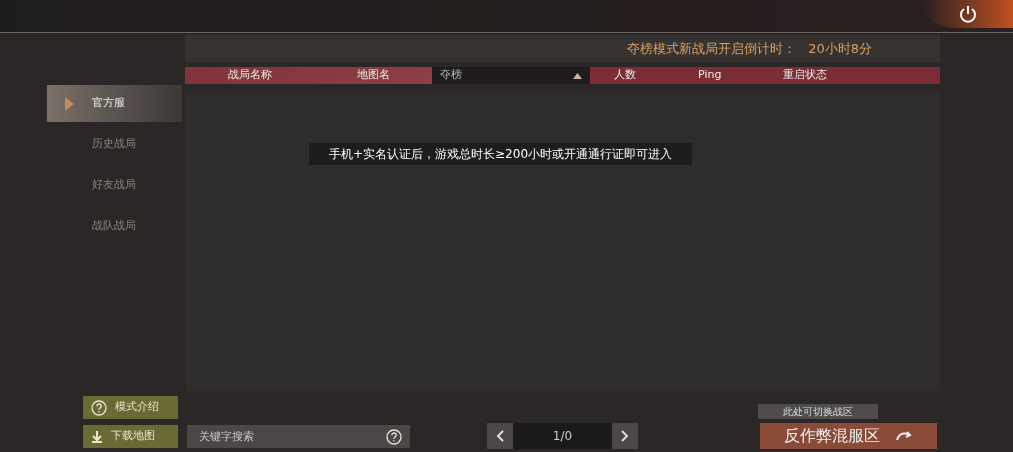 This screenshot has height=452, width=1013. I want to click on mode-dropdown: 夺榜, so click(511, 75).